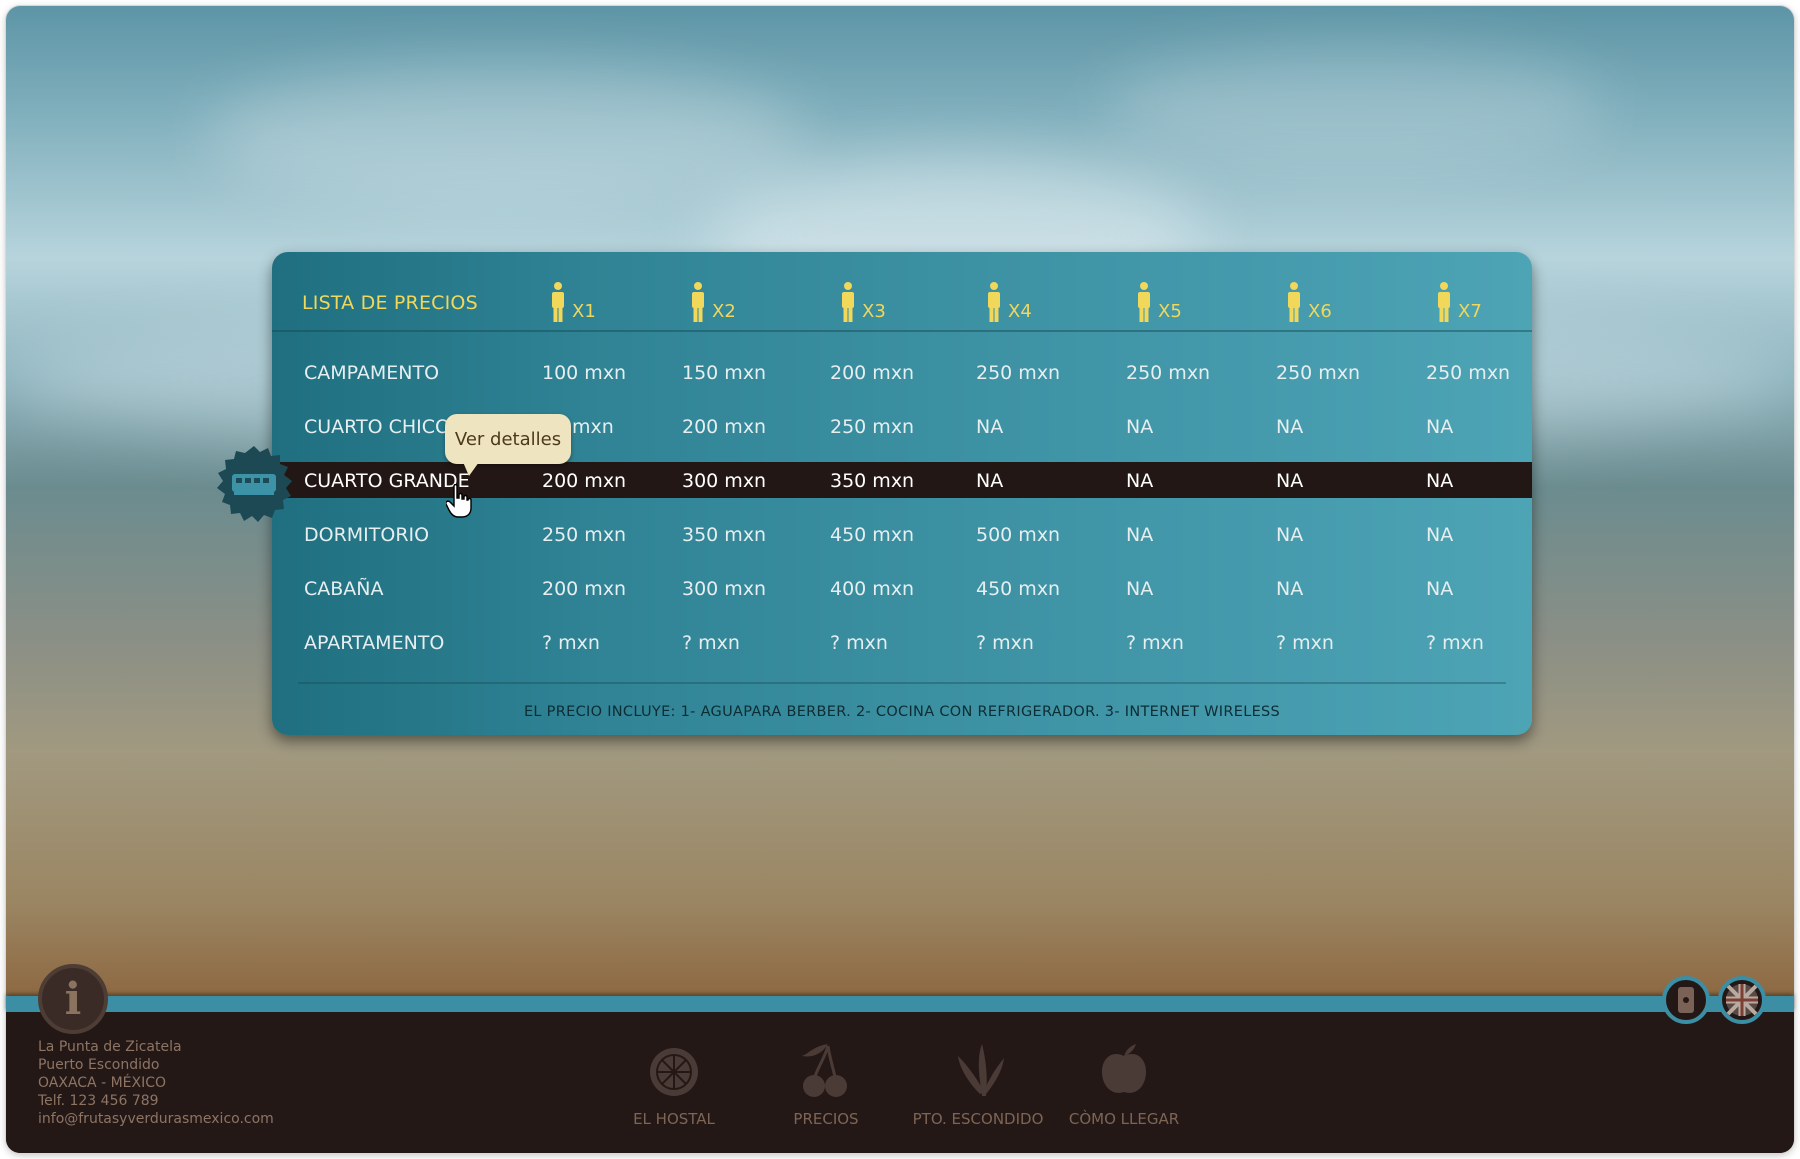 The image size is (1800, 1159). I want to click on tooltip-text: Ver detalles, so click(508, 439).